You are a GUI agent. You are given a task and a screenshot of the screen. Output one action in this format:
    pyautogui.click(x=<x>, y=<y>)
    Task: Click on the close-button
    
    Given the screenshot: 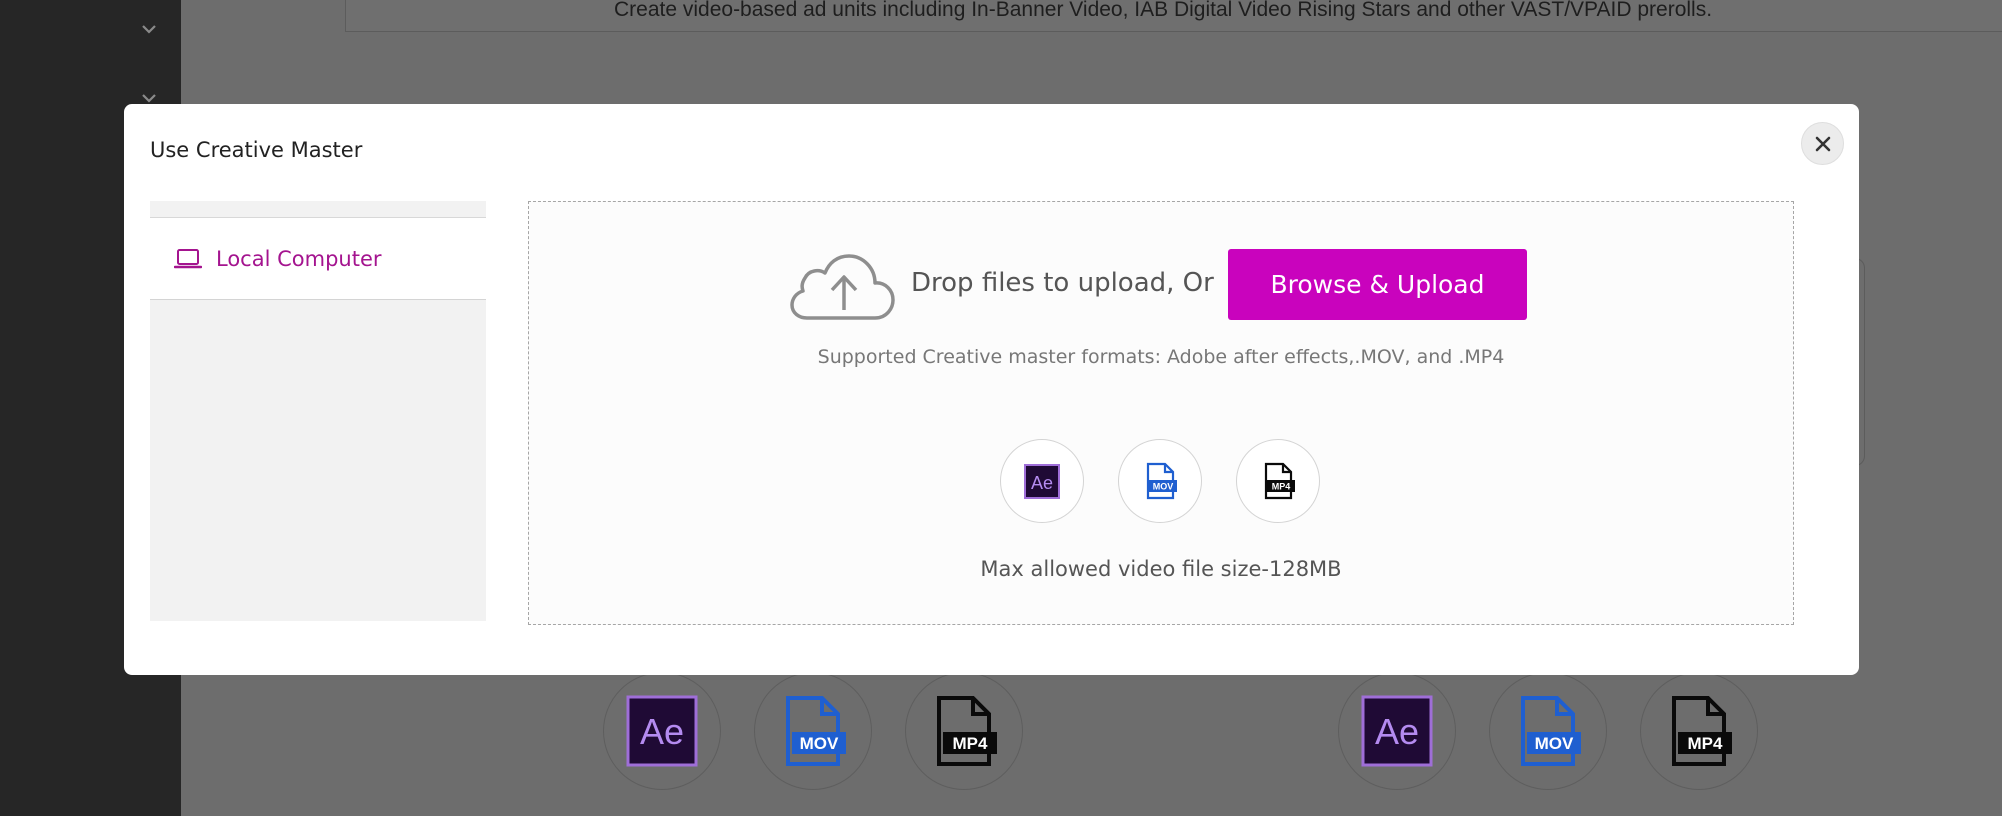 What is the action you would take?
    pyautogui.click(x=1822, y=143)
    